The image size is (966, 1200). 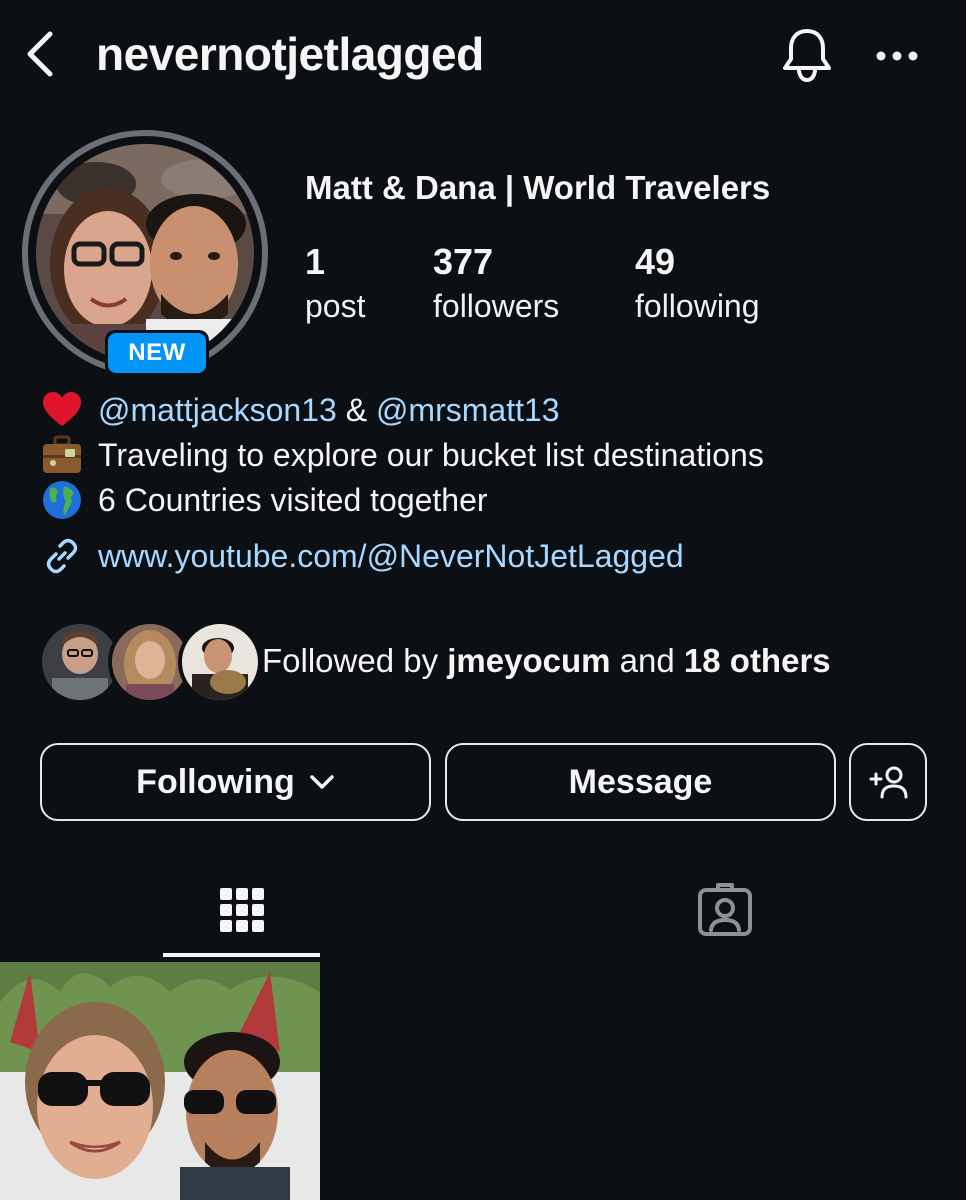 I want to click on post-thumbnail, so click(x=160, y=1081).